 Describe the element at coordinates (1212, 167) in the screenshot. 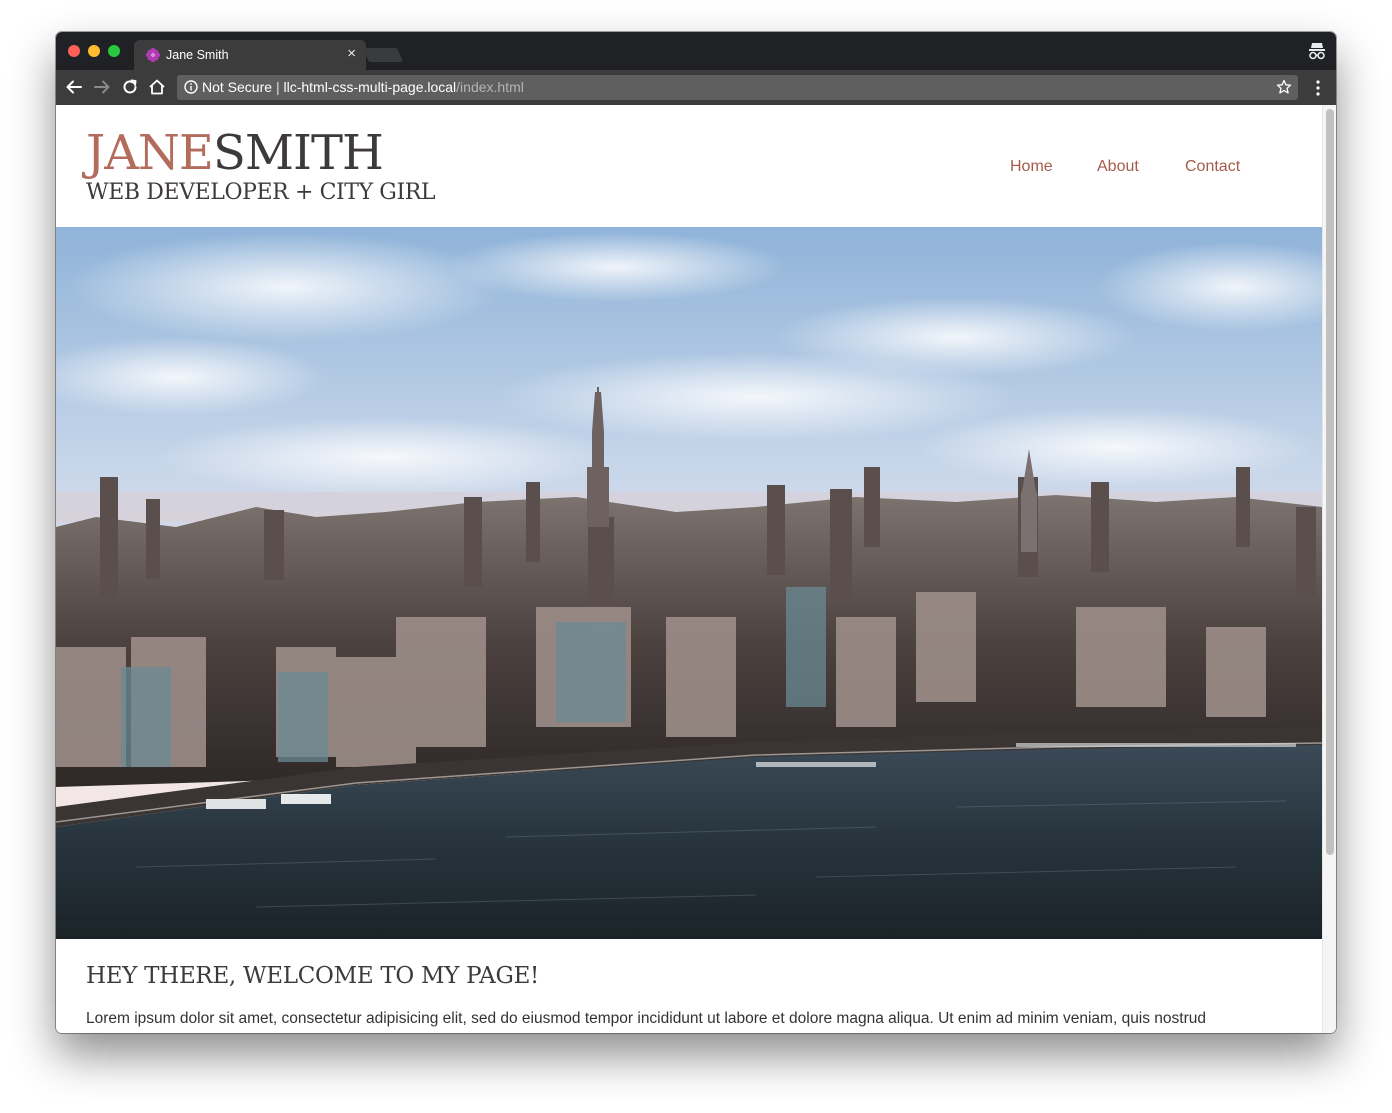

I see `nav-link-contact: Contact` at that location.